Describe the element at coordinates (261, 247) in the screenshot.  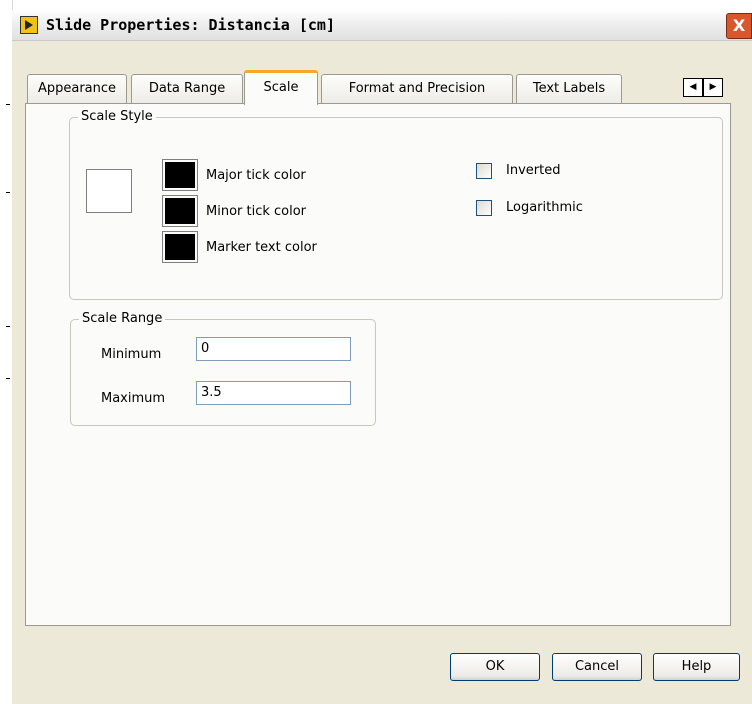
I see `marker-text-color-label: Marker text color` at that location.